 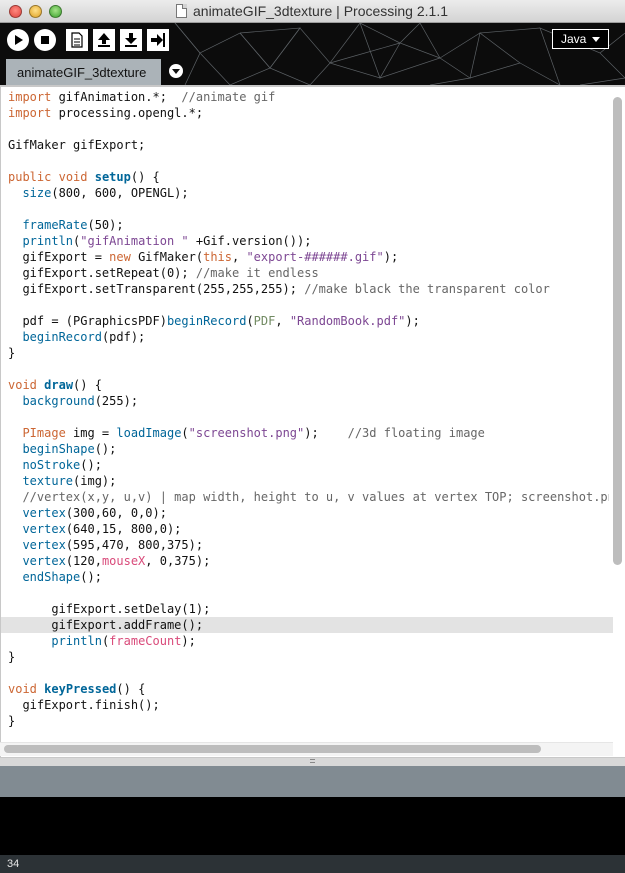 I want to click on code-token: beginRecord, so click(x=62, y=337).